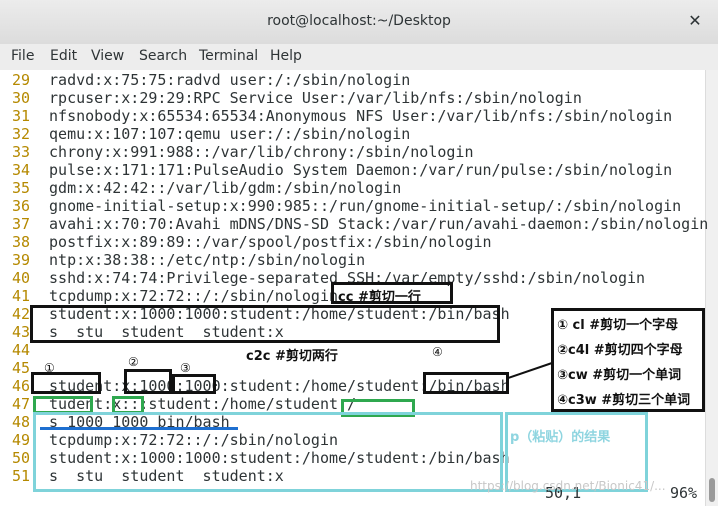 The width and height of the screenshot is (718, 506). I want to click on circle-2: ②, so click(133, 362).